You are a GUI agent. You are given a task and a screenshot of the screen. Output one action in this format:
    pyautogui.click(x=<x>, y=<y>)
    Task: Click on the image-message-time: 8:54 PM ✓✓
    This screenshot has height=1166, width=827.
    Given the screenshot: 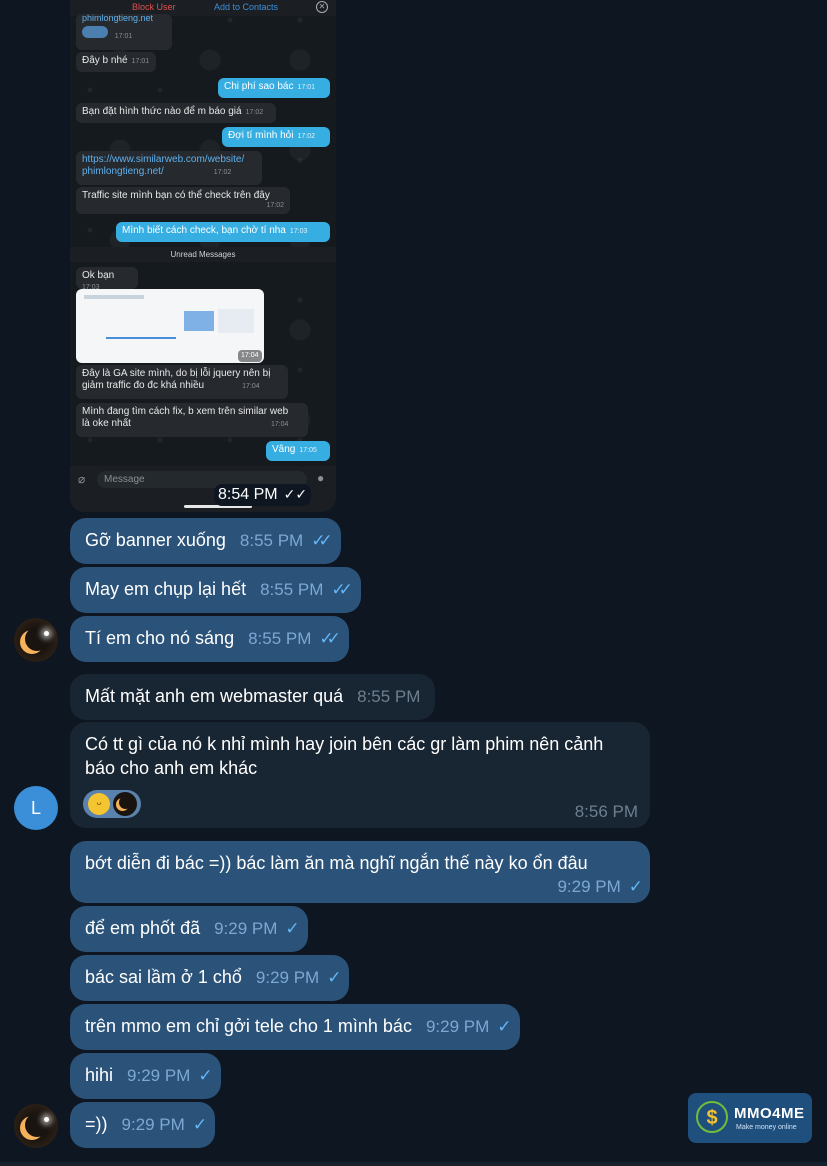 What is the action you would take?
    pyautogui.click(x=263, y=495)
    